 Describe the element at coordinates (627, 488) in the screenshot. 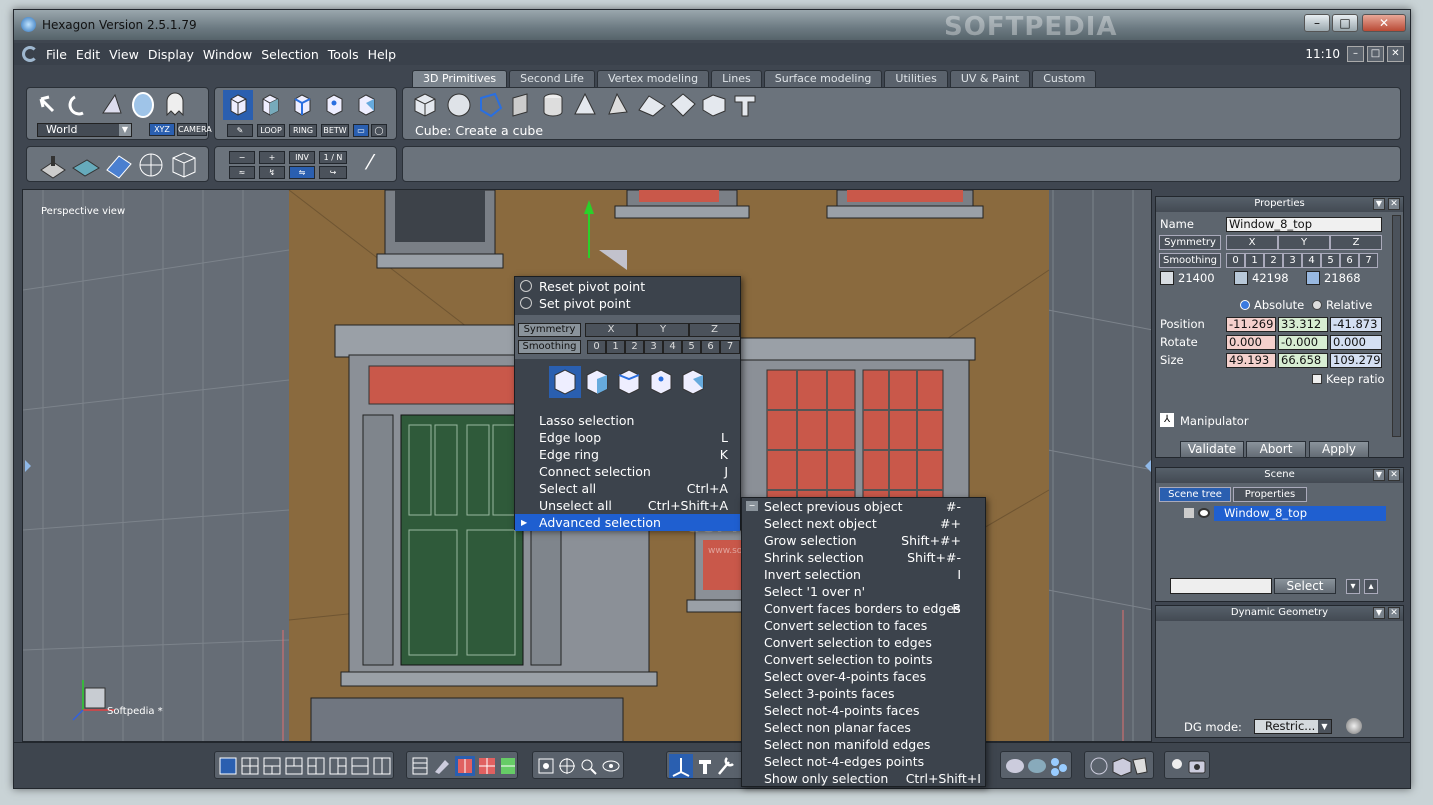

I see `menu-select-all: Select all Ctrl+A` at that location.